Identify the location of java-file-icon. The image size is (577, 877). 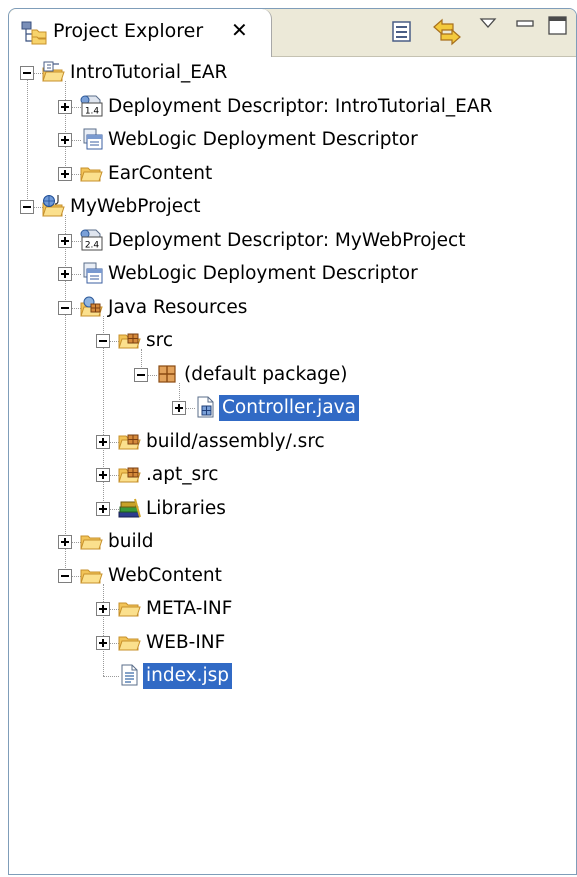
(205, 407).